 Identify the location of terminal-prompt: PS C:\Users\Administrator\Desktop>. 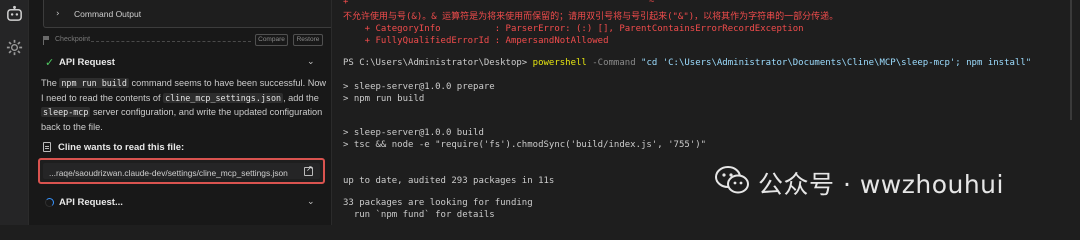
(438, 63).